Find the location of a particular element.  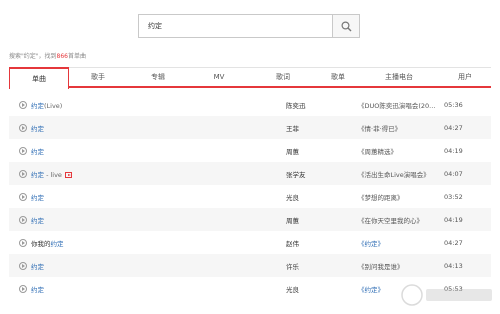

album-name: 《活出生命Live演唱会》 is located at coordinates (394, 174).